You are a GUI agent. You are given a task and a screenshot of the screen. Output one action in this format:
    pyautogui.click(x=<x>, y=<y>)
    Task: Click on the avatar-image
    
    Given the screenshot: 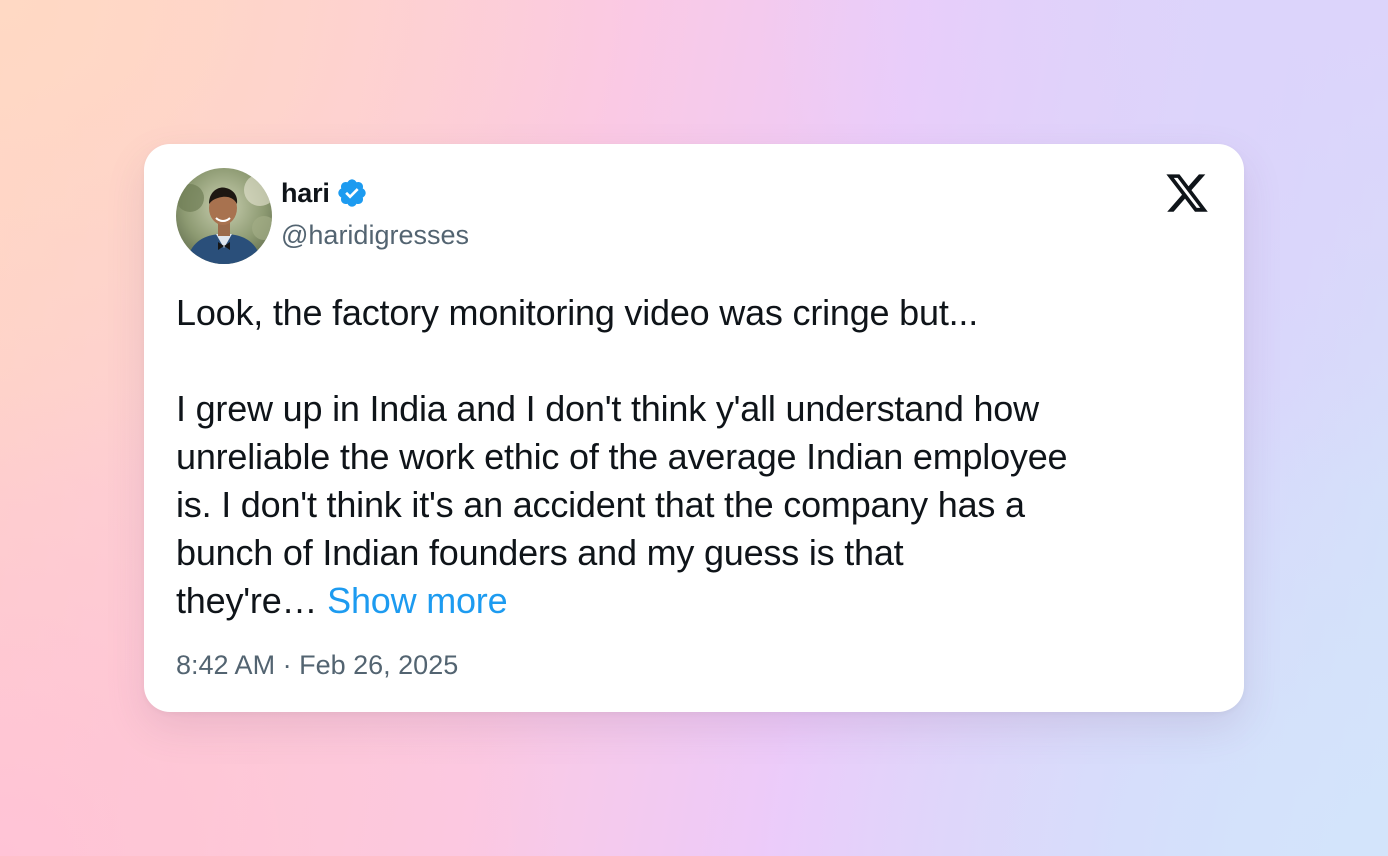 What is the action you would take?
    pyautogui.click(x=224, y=216)
    